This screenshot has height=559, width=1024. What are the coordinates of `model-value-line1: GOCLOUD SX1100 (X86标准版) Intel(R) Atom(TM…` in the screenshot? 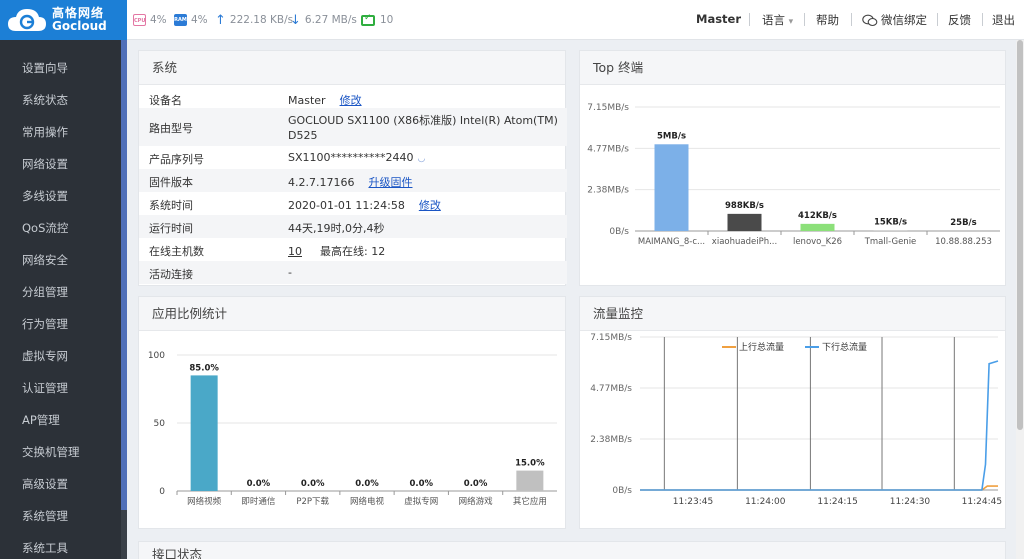 It's located at (423, 120).